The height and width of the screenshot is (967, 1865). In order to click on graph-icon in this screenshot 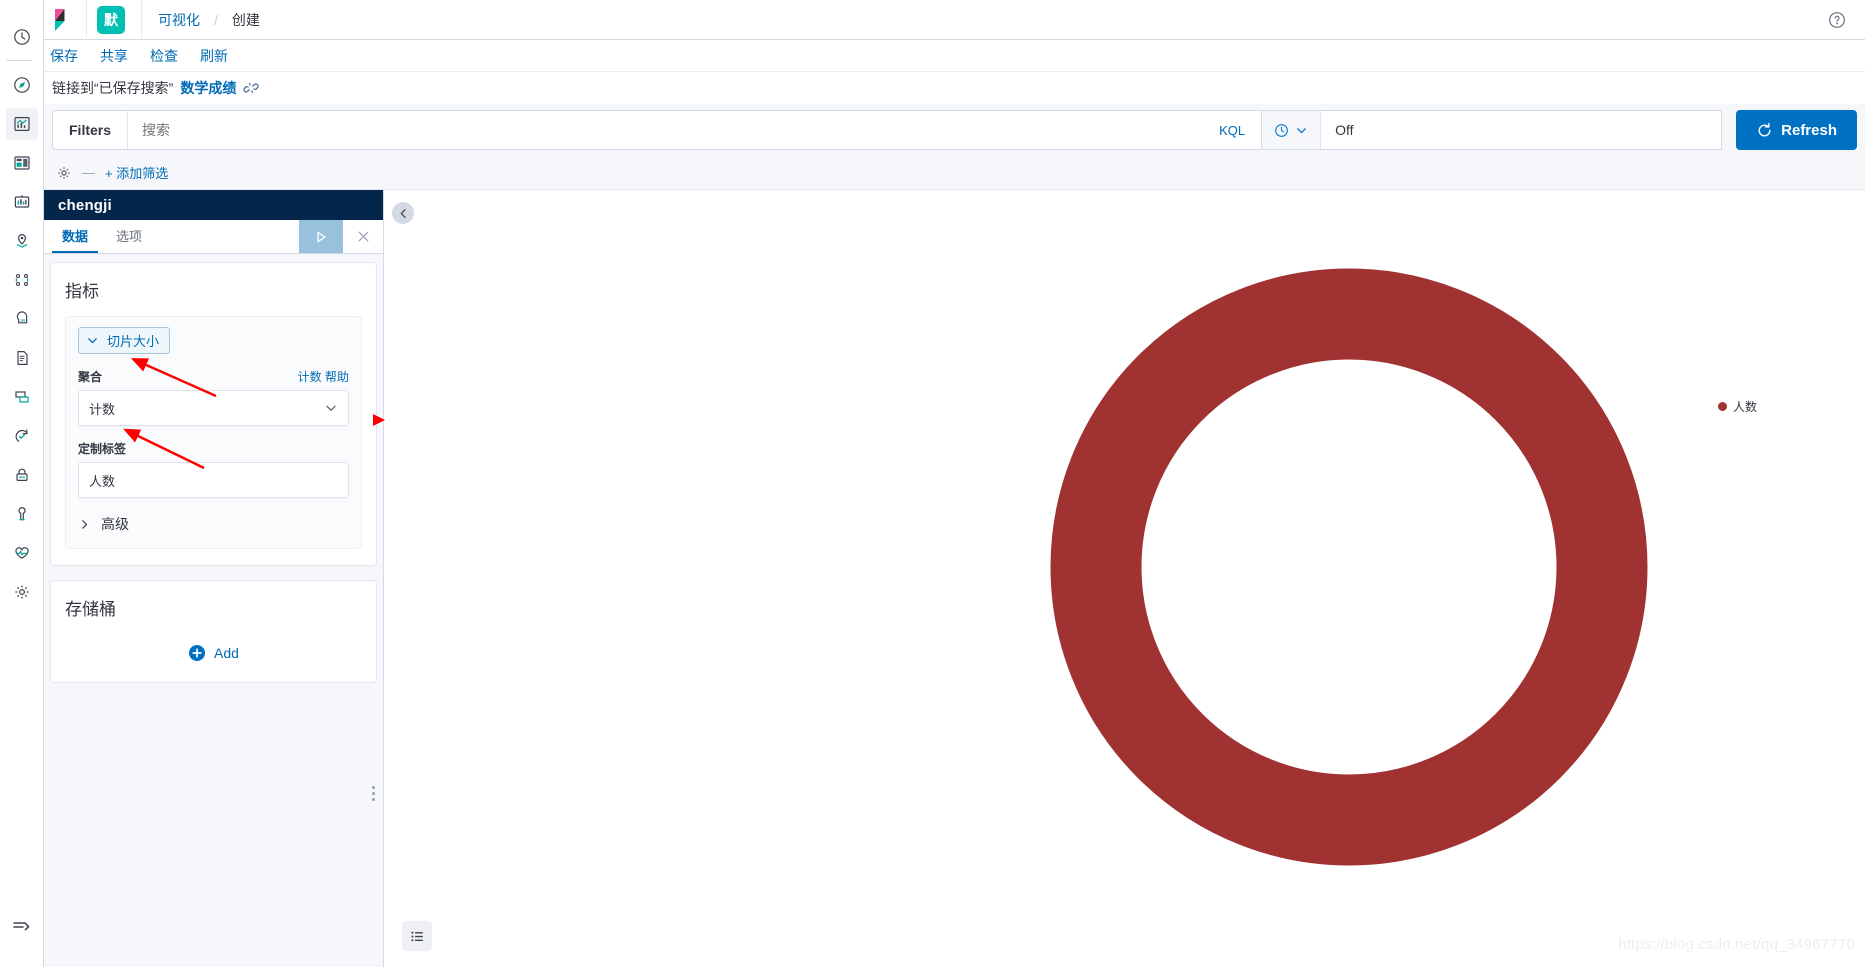, I will do `click(22, 280)`.